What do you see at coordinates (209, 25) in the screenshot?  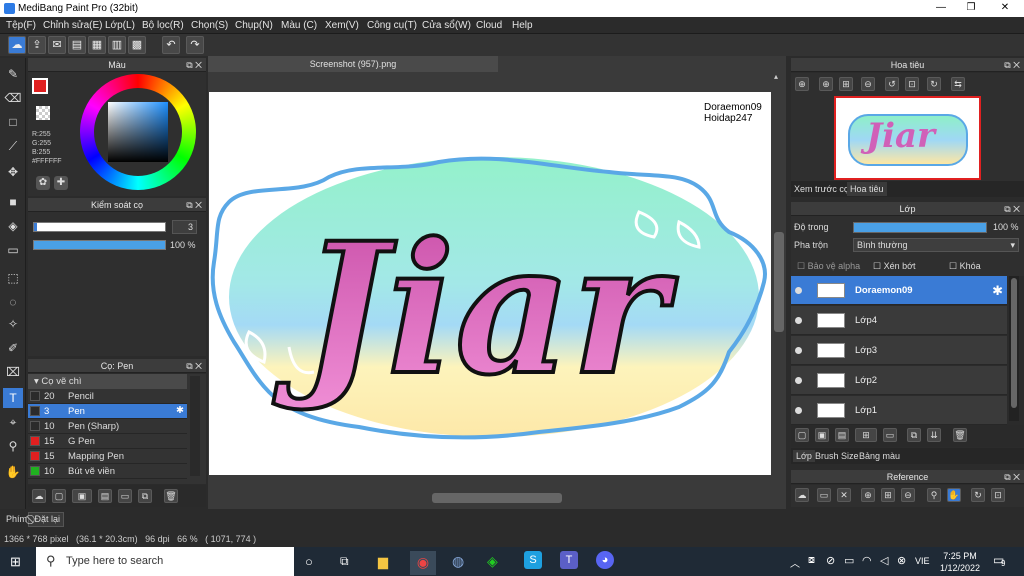 I see `menu-select: Chọn(S)` at bounding box center [209, 25].